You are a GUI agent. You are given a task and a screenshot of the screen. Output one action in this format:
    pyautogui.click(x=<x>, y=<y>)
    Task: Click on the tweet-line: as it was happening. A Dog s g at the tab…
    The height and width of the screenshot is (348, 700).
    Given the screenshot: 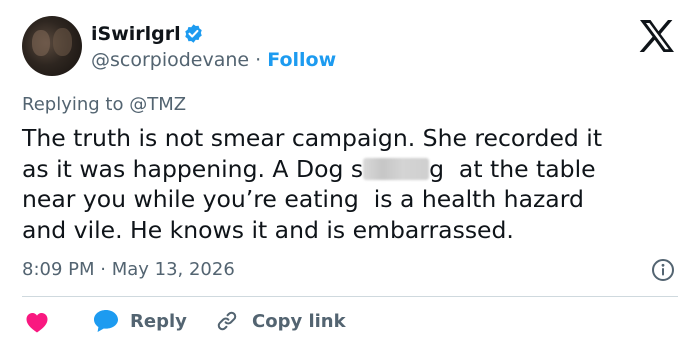 What is the action you would take?
    pyautogui.click(x=352, y=169)
    